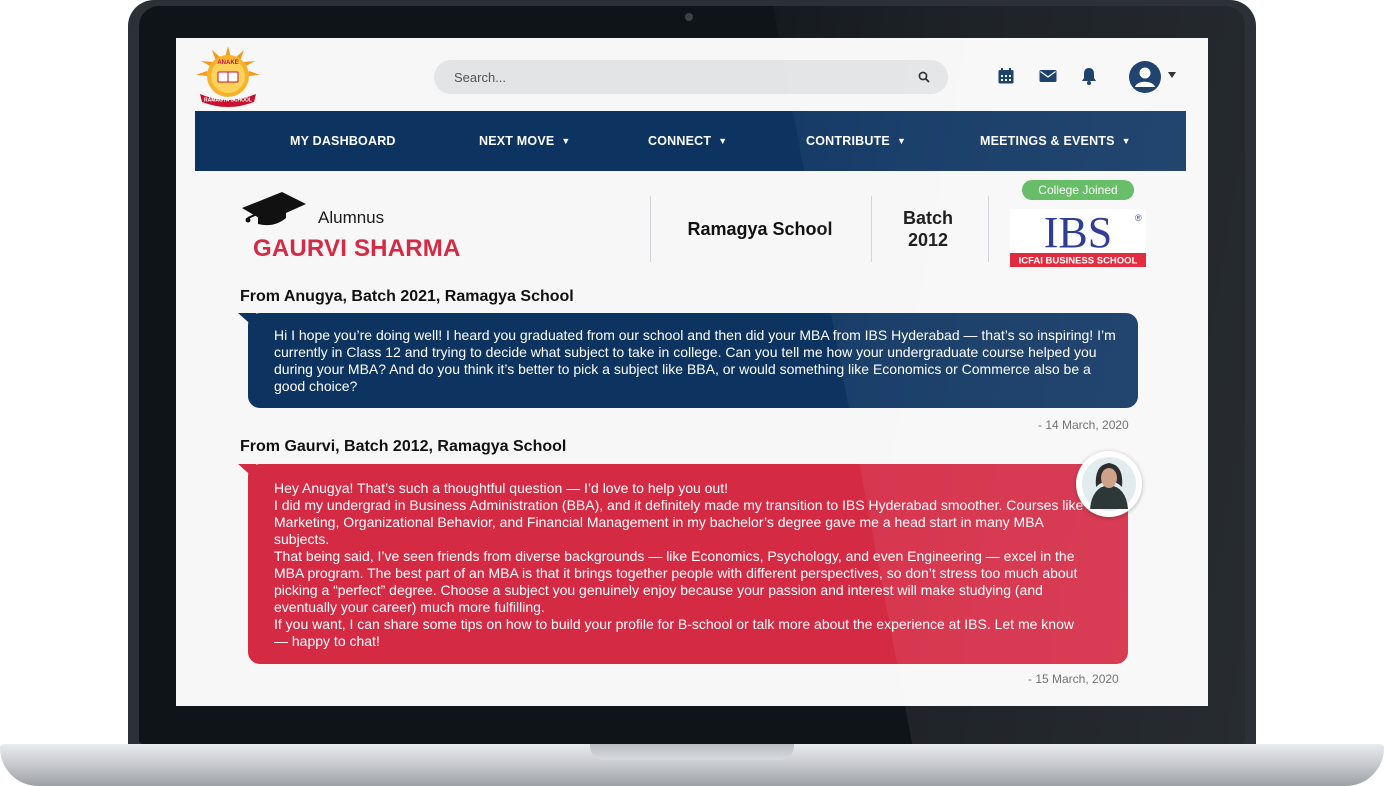 This screenshot has height=786, width=1384. Describe the element at coordinates (848, 141) in the screenshot. I see `nav-label: CONTRIBUTE` at that location.